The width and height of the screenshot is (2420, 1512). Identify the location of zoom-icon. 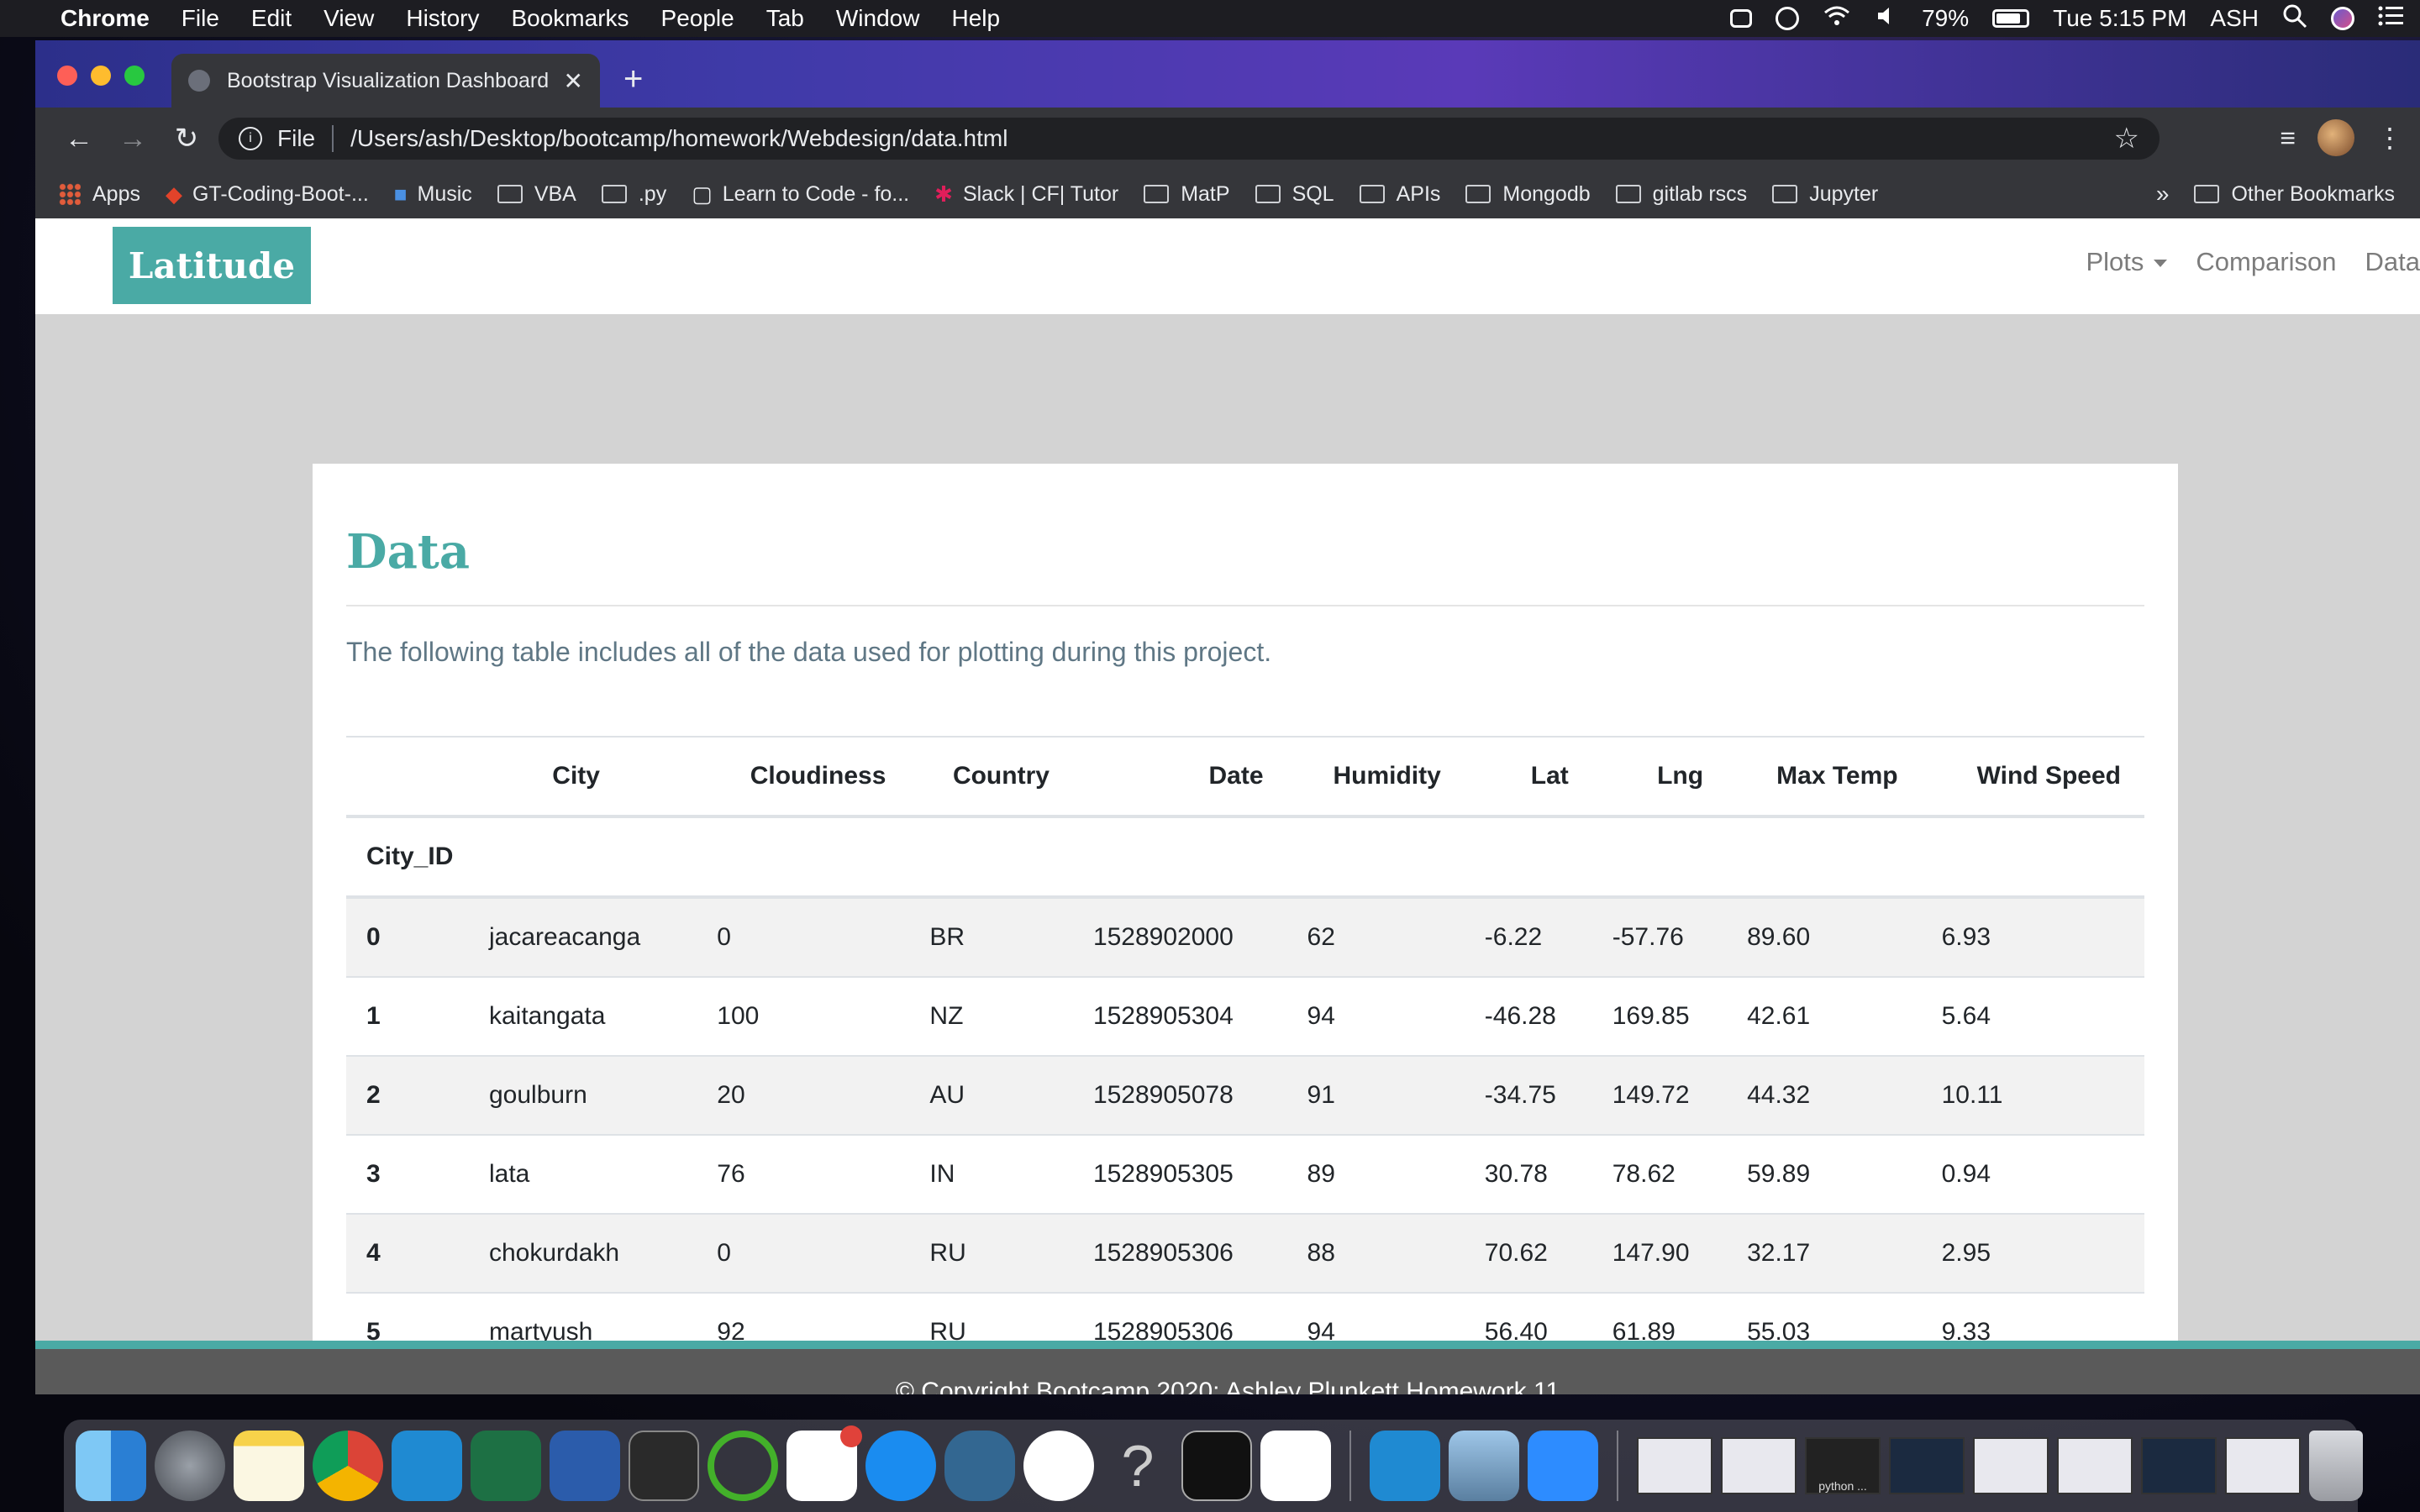
(1563, 1466).